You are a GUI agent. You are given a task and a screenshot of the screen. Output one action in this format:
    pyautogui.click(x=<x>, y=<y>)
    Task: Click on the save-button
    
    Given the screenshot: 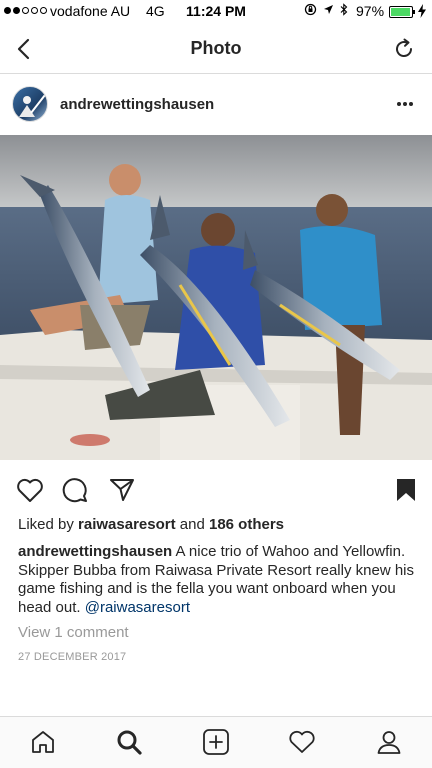 What is the action you would take?
    pyautogui.click(x=406, y=490)
    